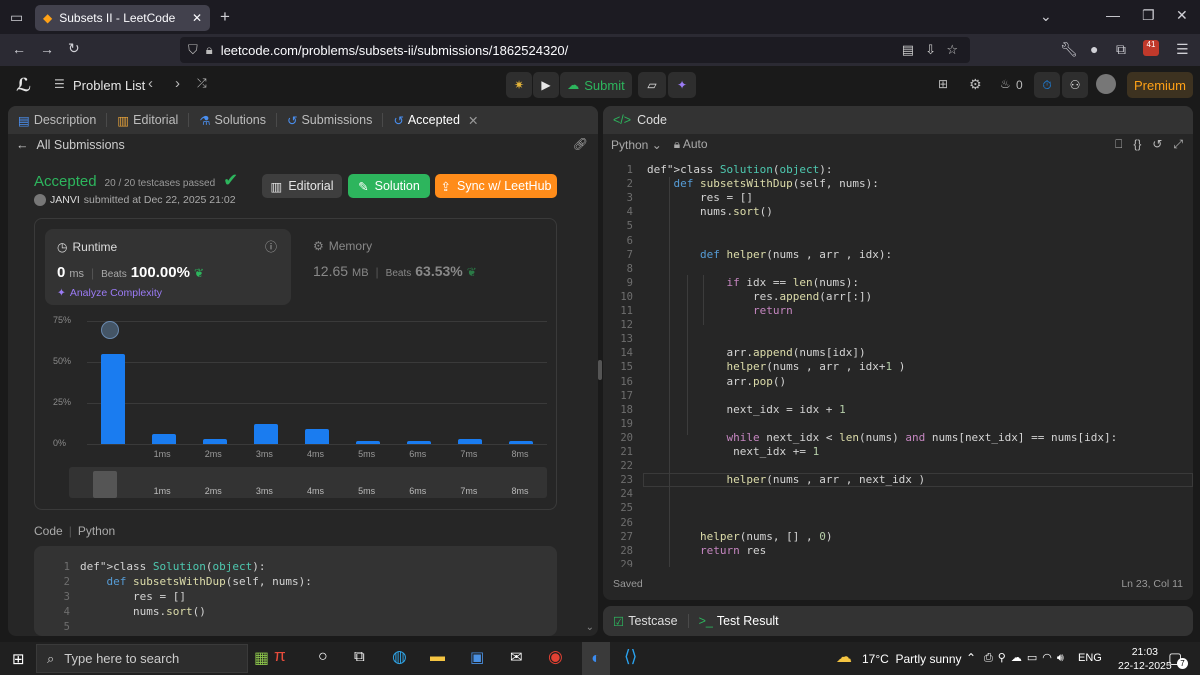 The image size is (1200, 675). I want to click on tab-test-result: >_ Test Result, so click(739, 621).